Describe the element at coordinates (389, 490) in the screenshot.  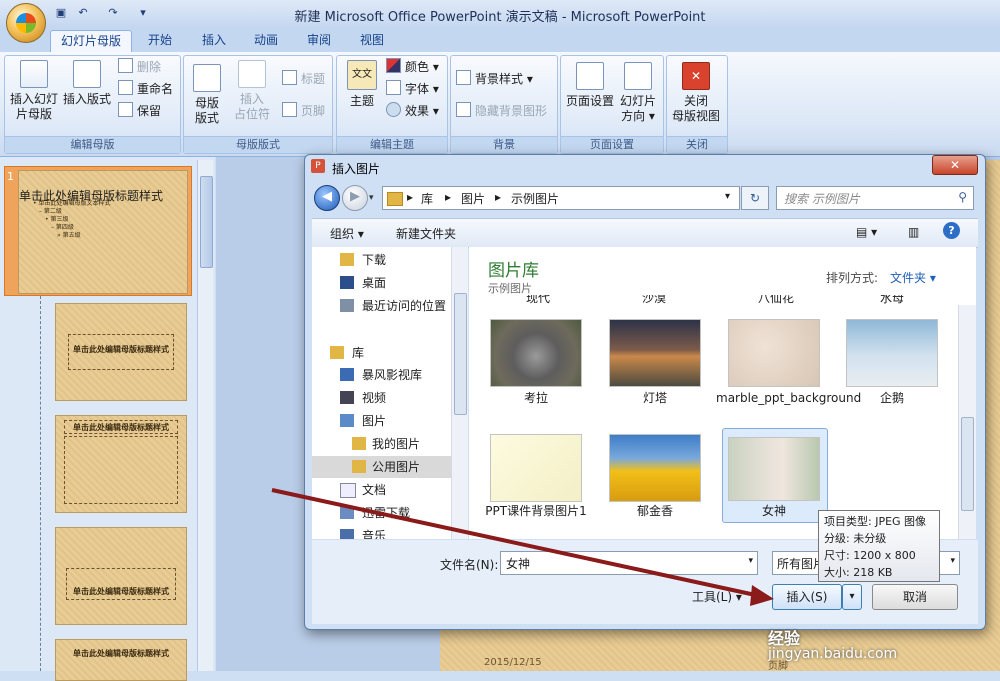
I see `nav-item-documents: 文档` at that location.